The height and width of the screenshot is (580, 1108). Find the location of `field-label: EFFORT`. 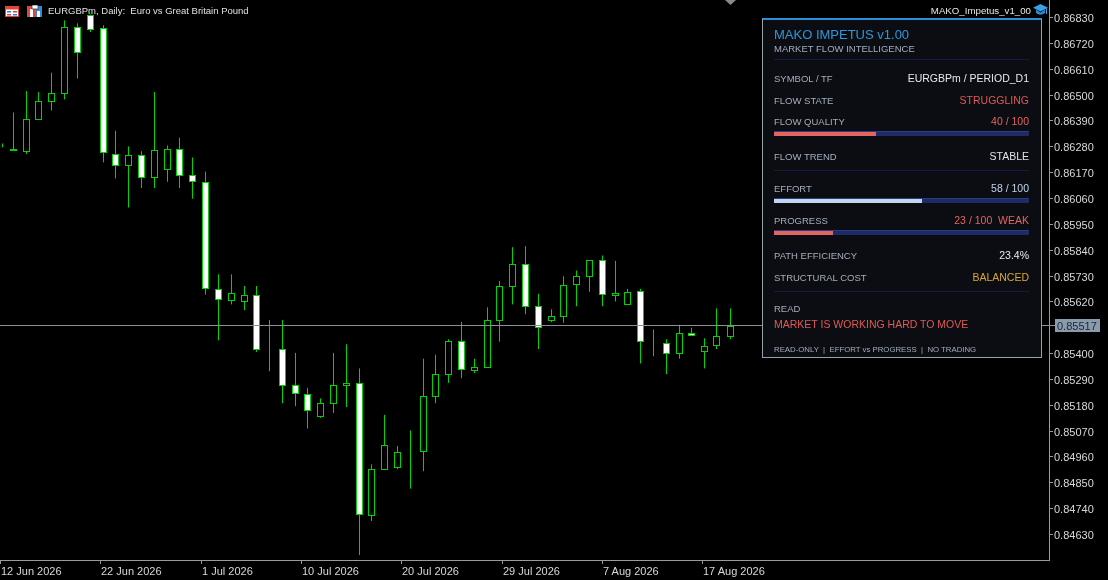

field-label: EFFORT is located at coordinates (793, 188).